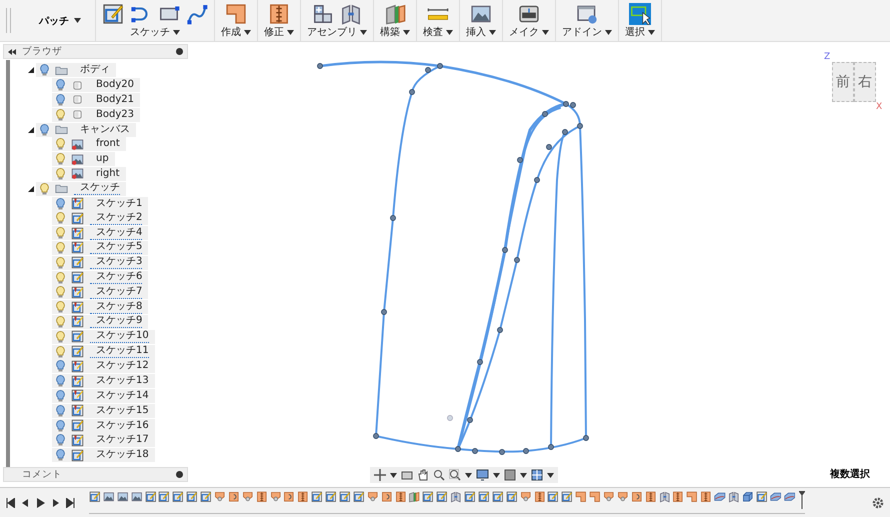 This screenshot has height=517, width=890. What do you see at coordinates (529, 32) in the screenshot?
I see `toolbar-menu-button: メイク` at bounding box center [529, 32].